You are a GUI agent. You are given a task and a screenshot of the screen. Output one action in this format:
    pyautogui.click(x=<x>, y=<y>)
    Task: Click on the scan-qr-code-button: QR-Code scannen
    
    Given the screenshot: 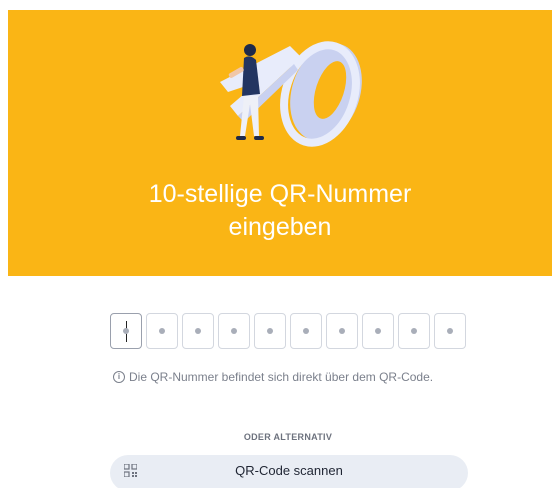 What is the action you would take?
    pyautogui.click(x=289, y=471)
    